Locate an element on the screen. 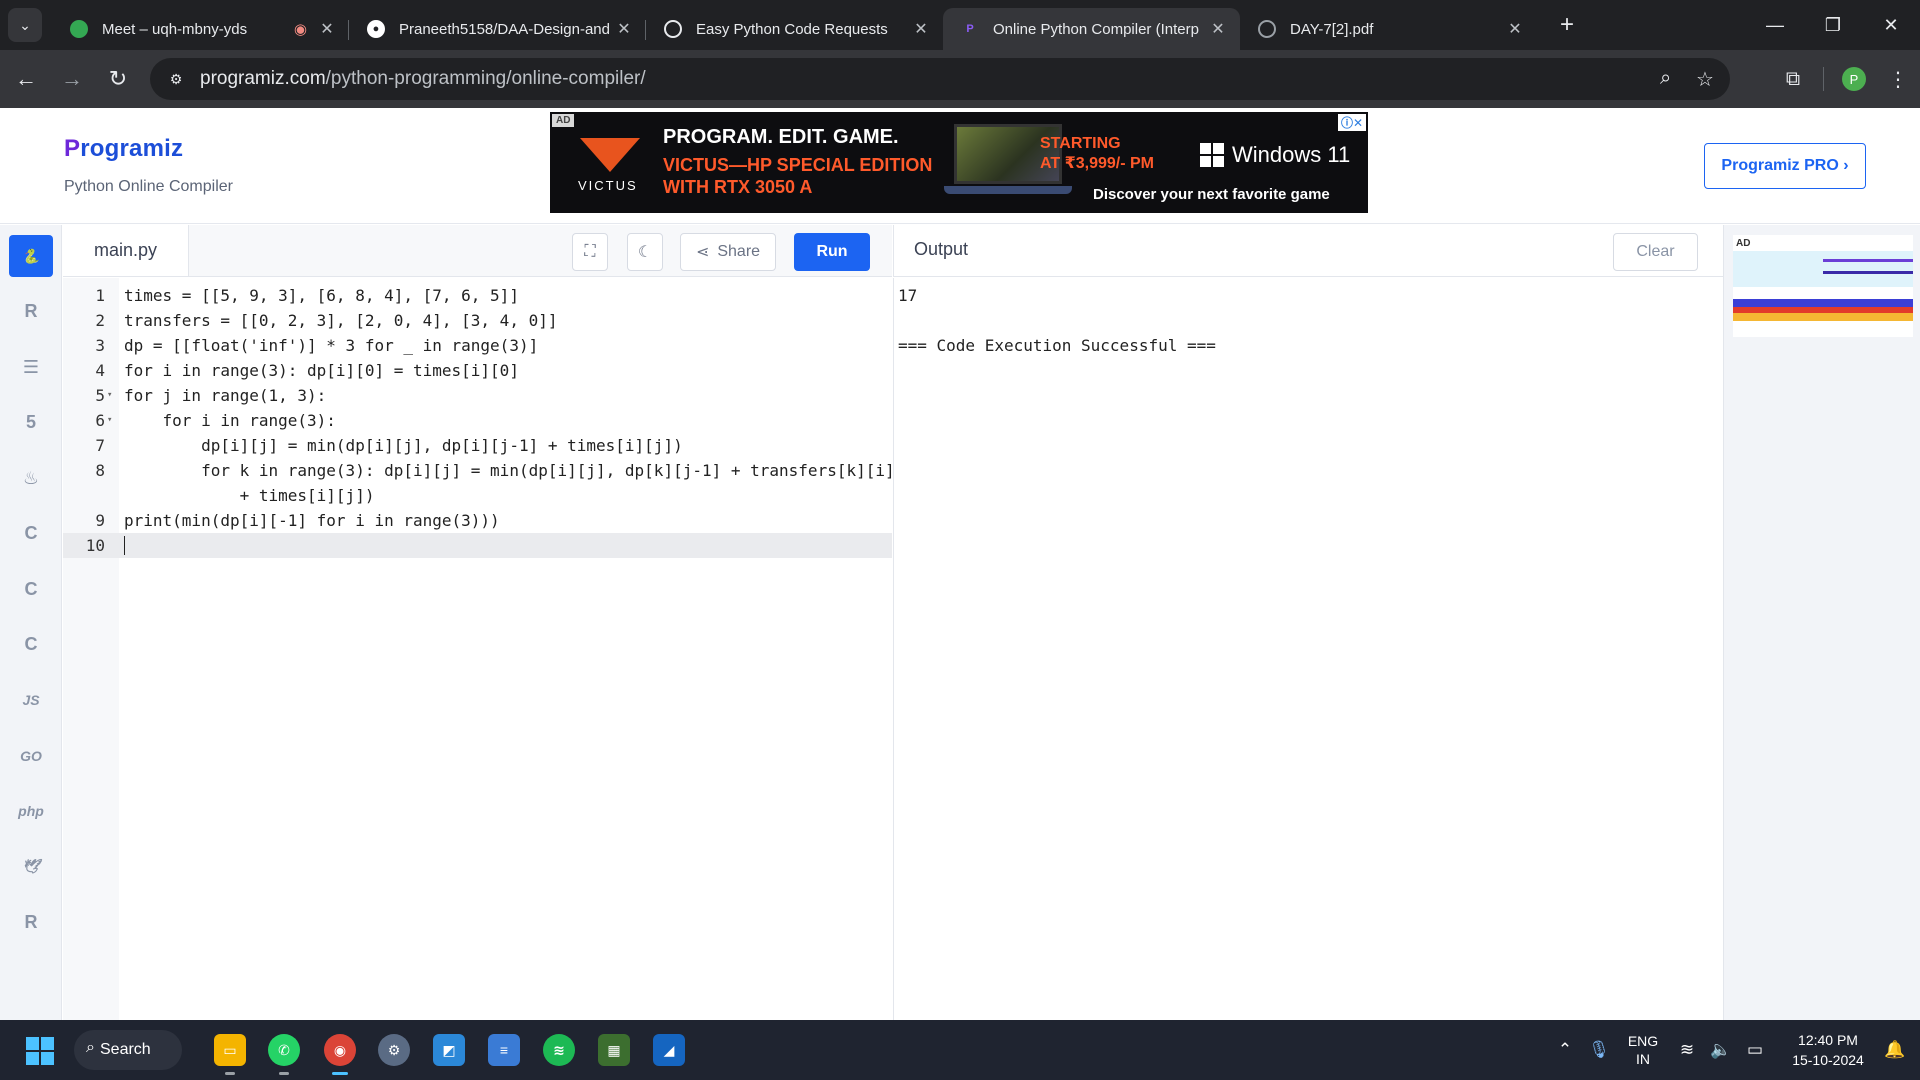  site-info-icon: ⚙ is located at coordinates (176, 79).